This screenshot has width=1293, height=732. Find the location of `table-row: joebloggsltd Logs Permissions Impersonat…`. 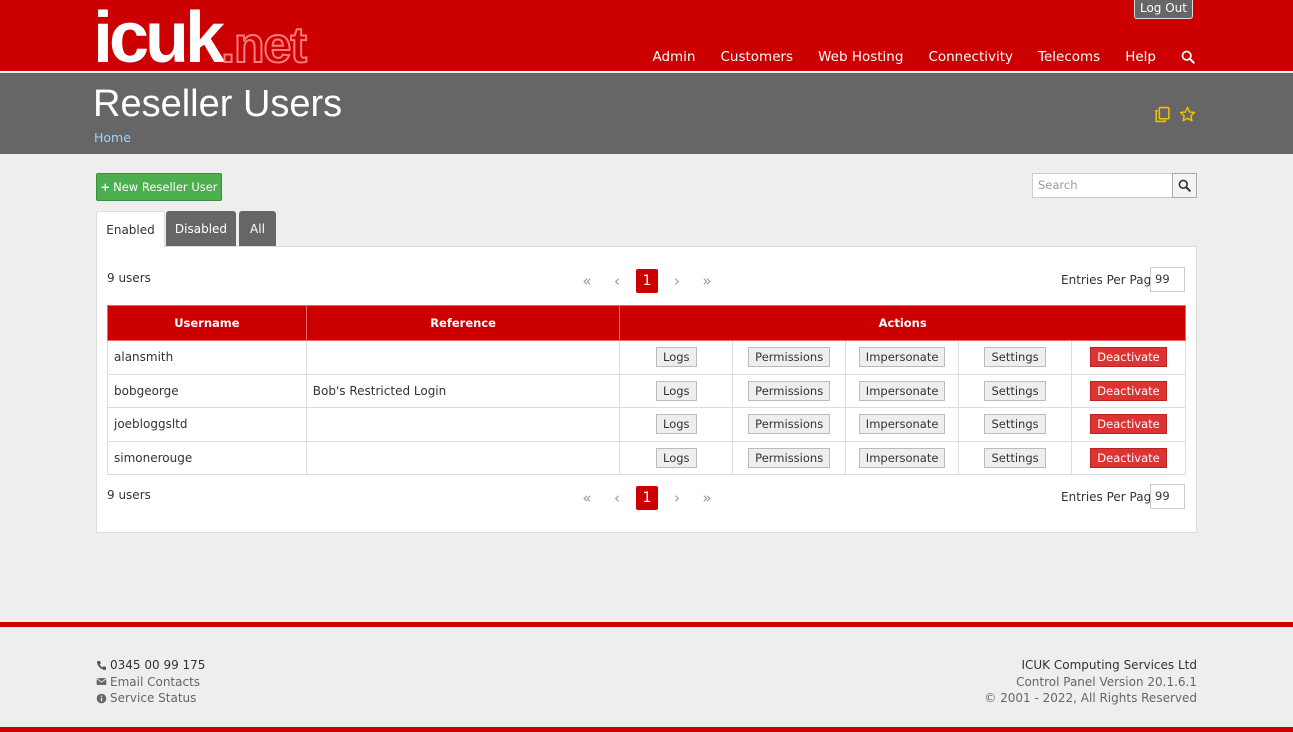

table-row: joebloggsltd Logs Permissions Impersonat… is located at coordinates (646, 424).